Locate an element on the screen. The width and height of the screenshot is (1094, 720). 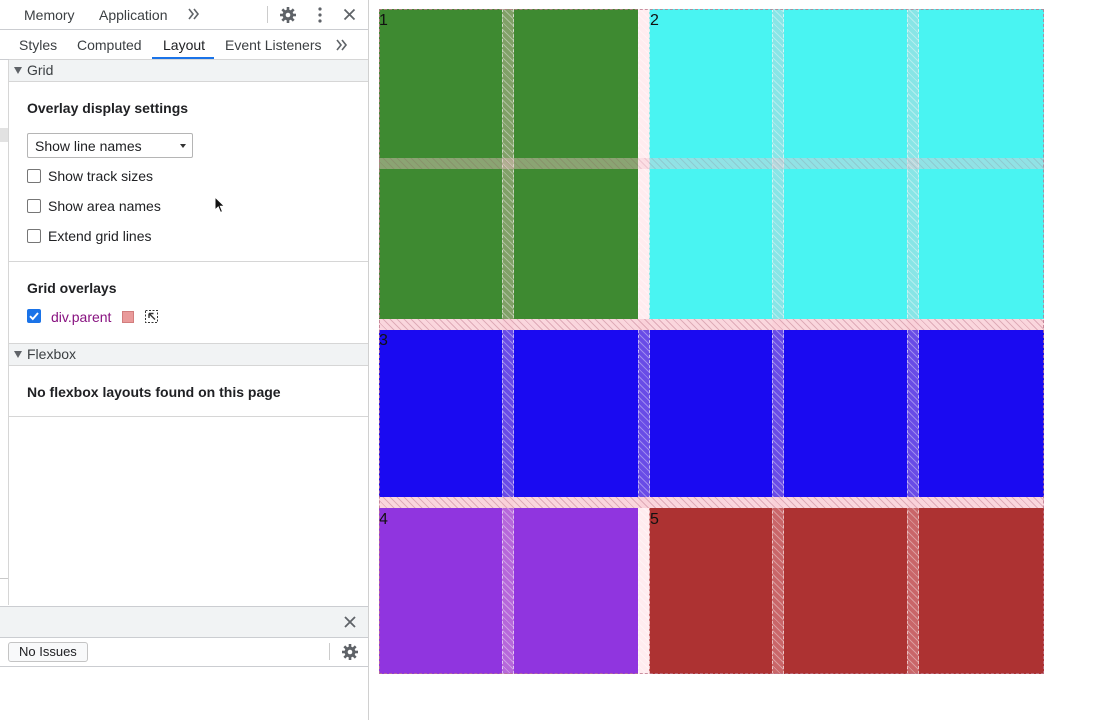
close-drawer-icon is located at coordinates (350, 622).